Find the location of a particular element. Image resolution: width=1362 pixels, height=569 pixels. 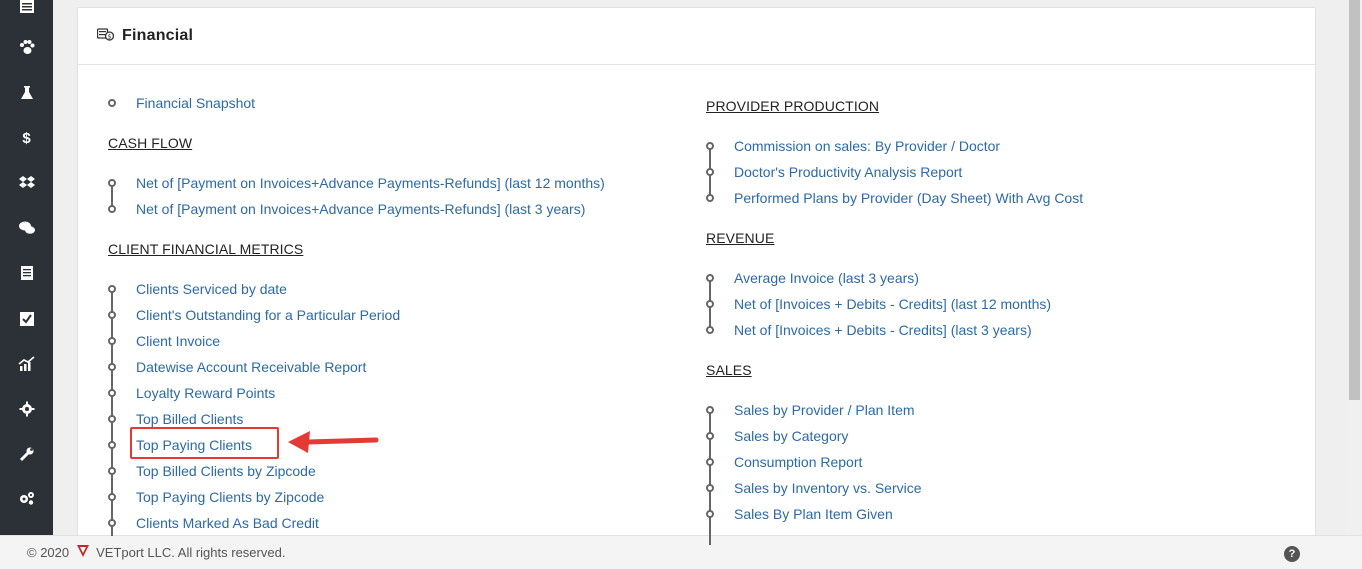

list-item: Sales by Category is located at coordinates (814, 436).